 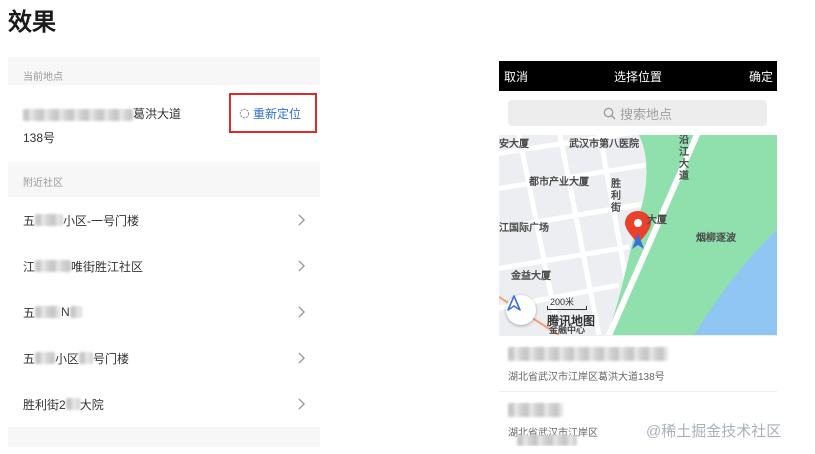 I want to click on map-label: 胜利街, so click(x=616, y=196).